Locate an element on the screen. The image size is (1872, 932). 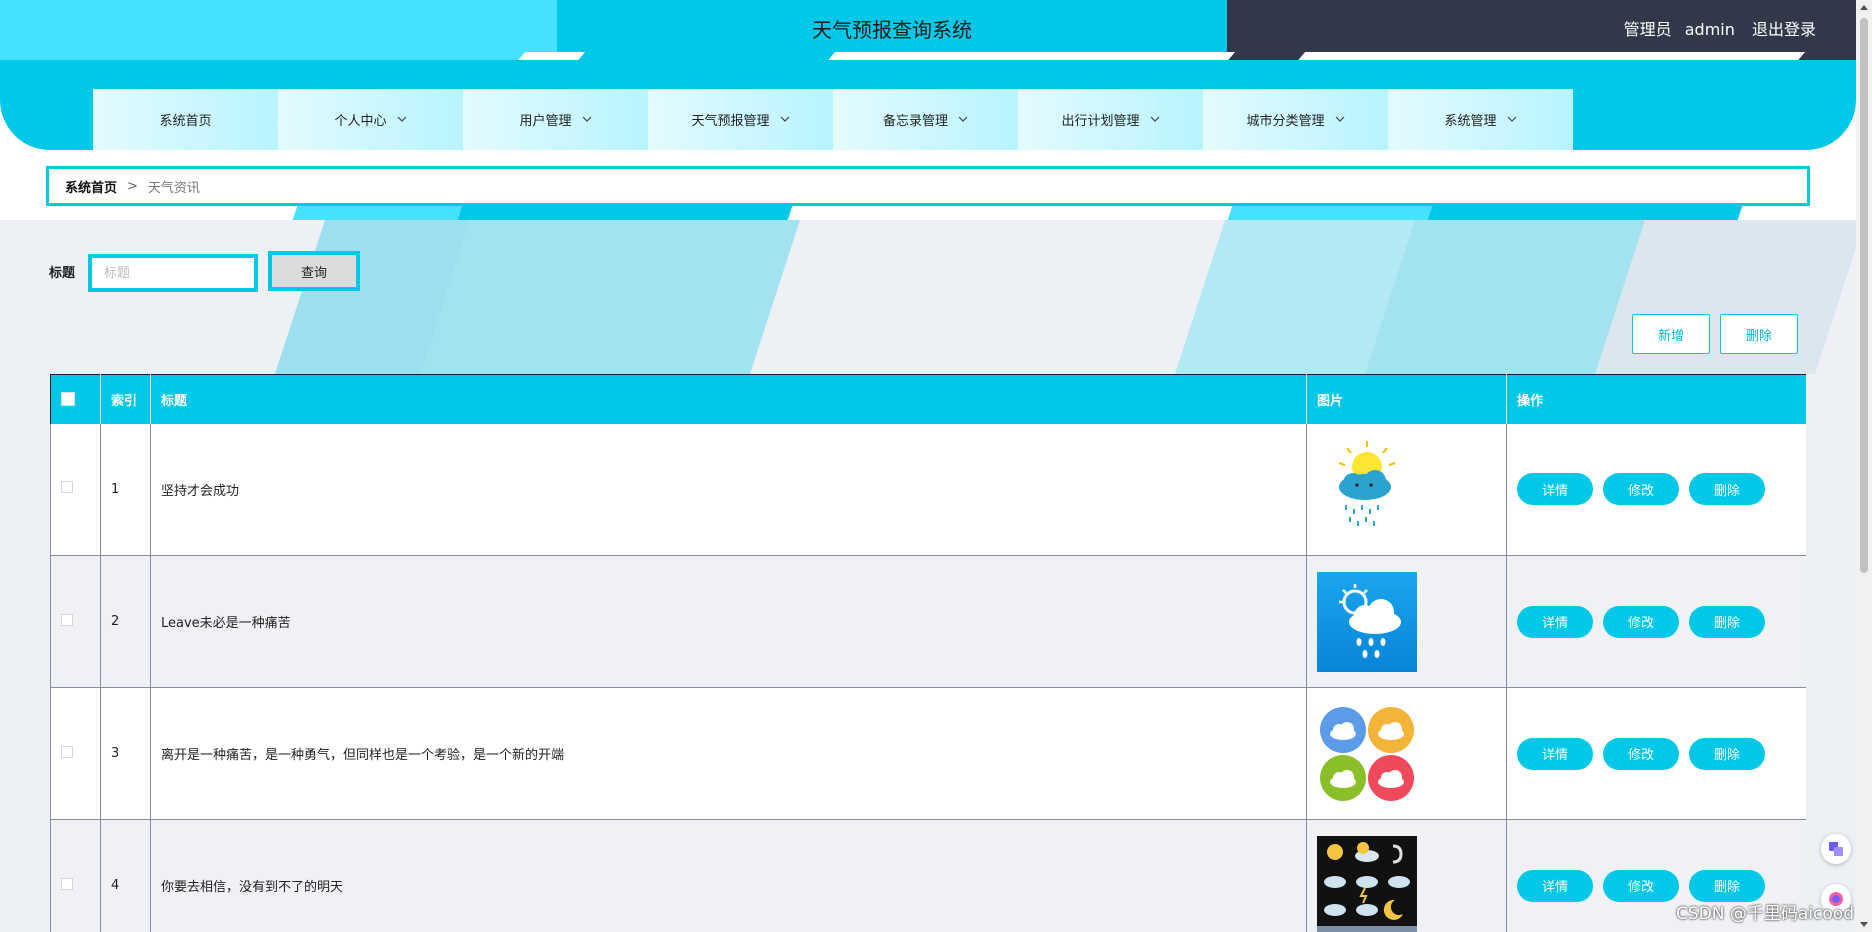
scroll-down-arrow-icon is located at coordinates (1864, 924).